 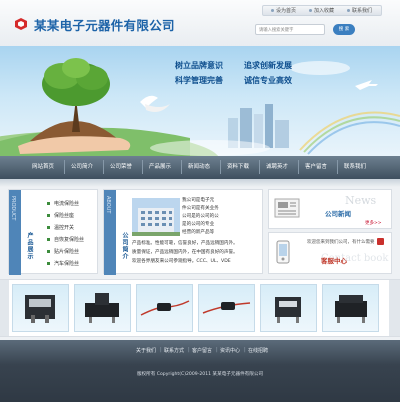 I want to click on footer-link-messages: 客户留言, so click(x=202, y=350).